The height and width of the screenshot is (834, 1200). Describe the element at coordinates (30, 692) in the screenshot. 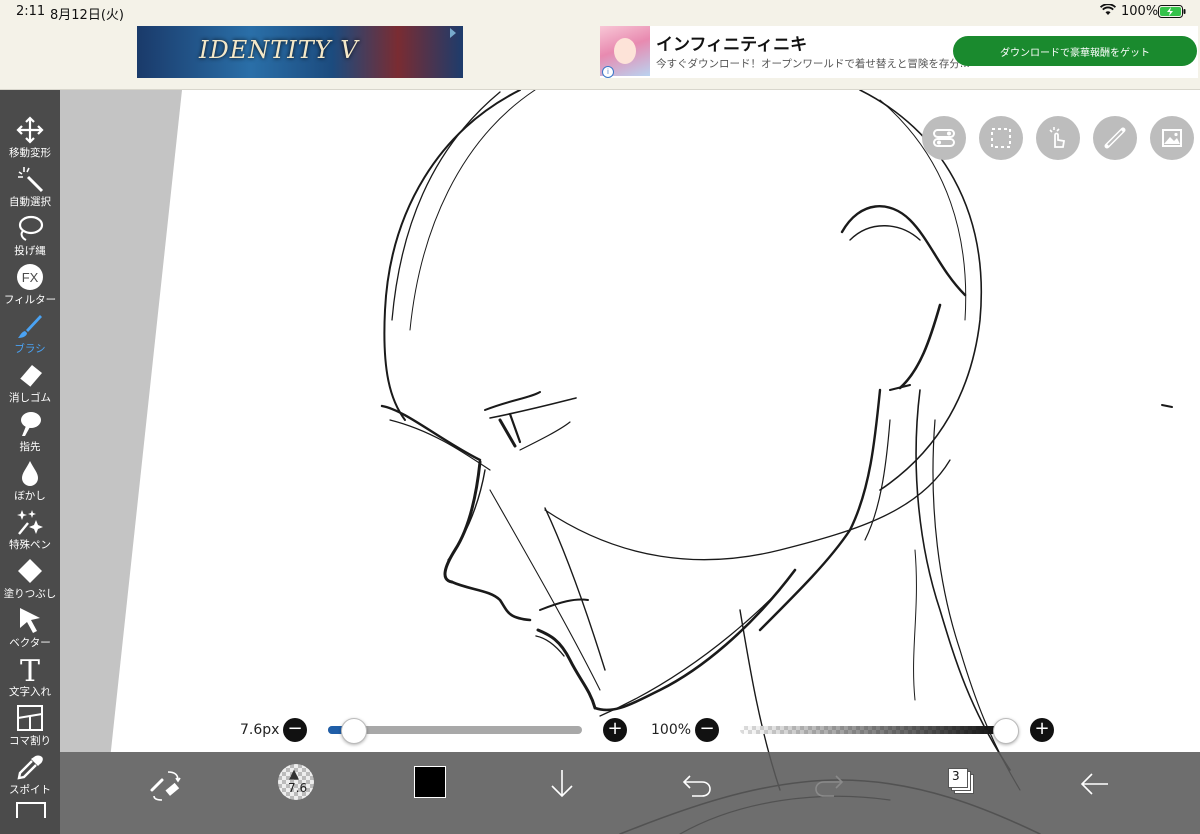

I see `tool-label: 文字入れ` at that location.